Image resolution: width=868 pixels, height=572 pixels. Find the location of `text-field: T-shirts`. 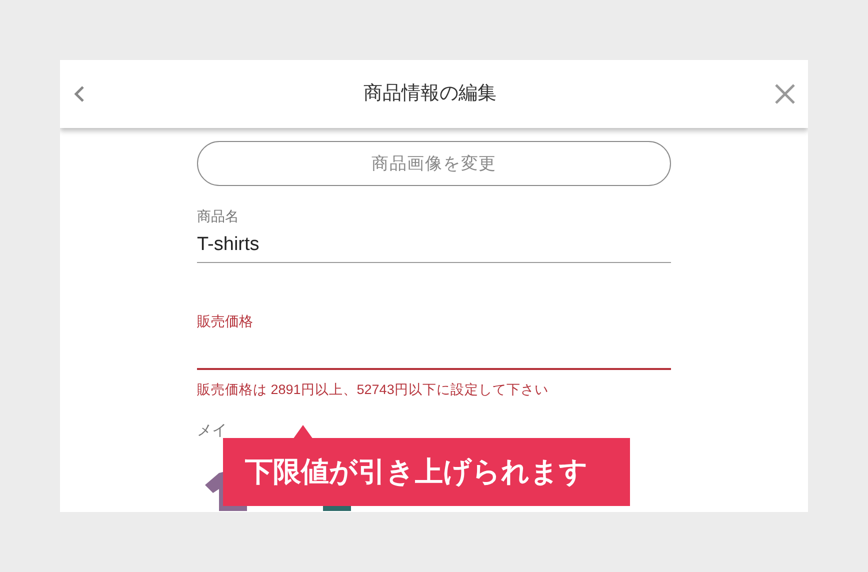

text-field: T-shirts is located at coordinates (434, 246).